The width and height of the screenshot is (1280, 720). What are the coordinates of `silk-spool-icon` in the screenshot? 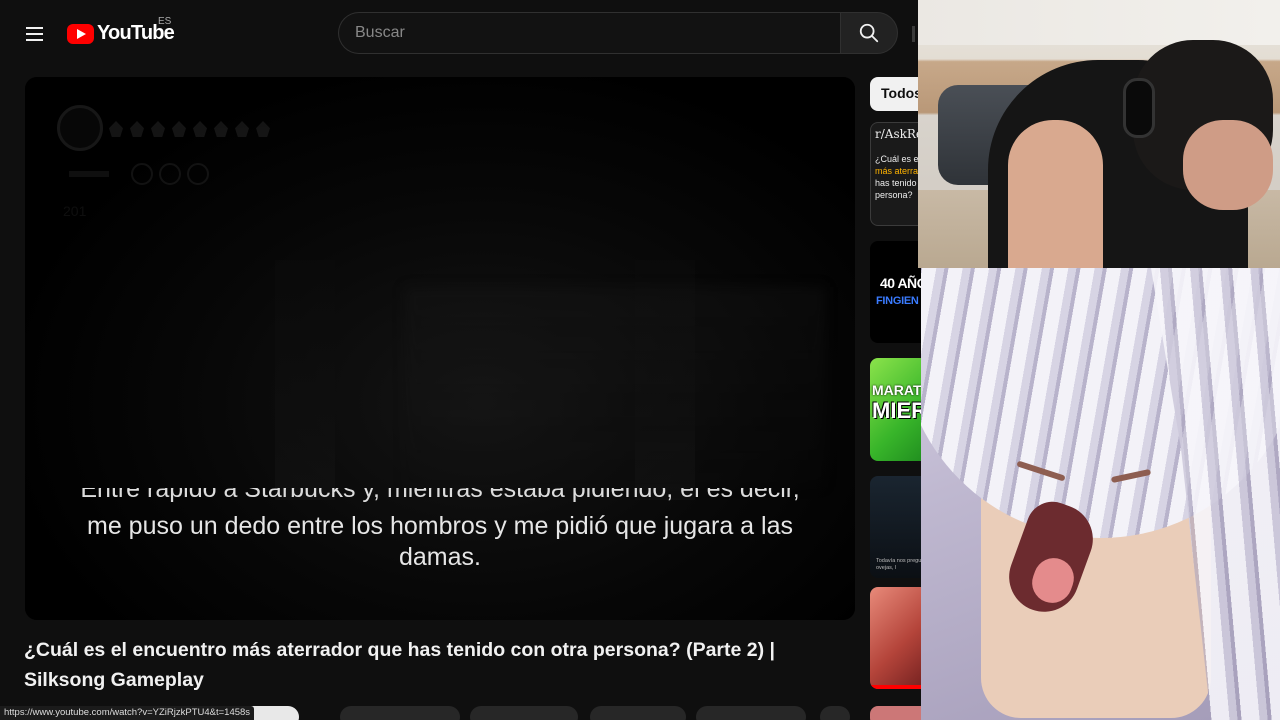 It's located at (80, 128).